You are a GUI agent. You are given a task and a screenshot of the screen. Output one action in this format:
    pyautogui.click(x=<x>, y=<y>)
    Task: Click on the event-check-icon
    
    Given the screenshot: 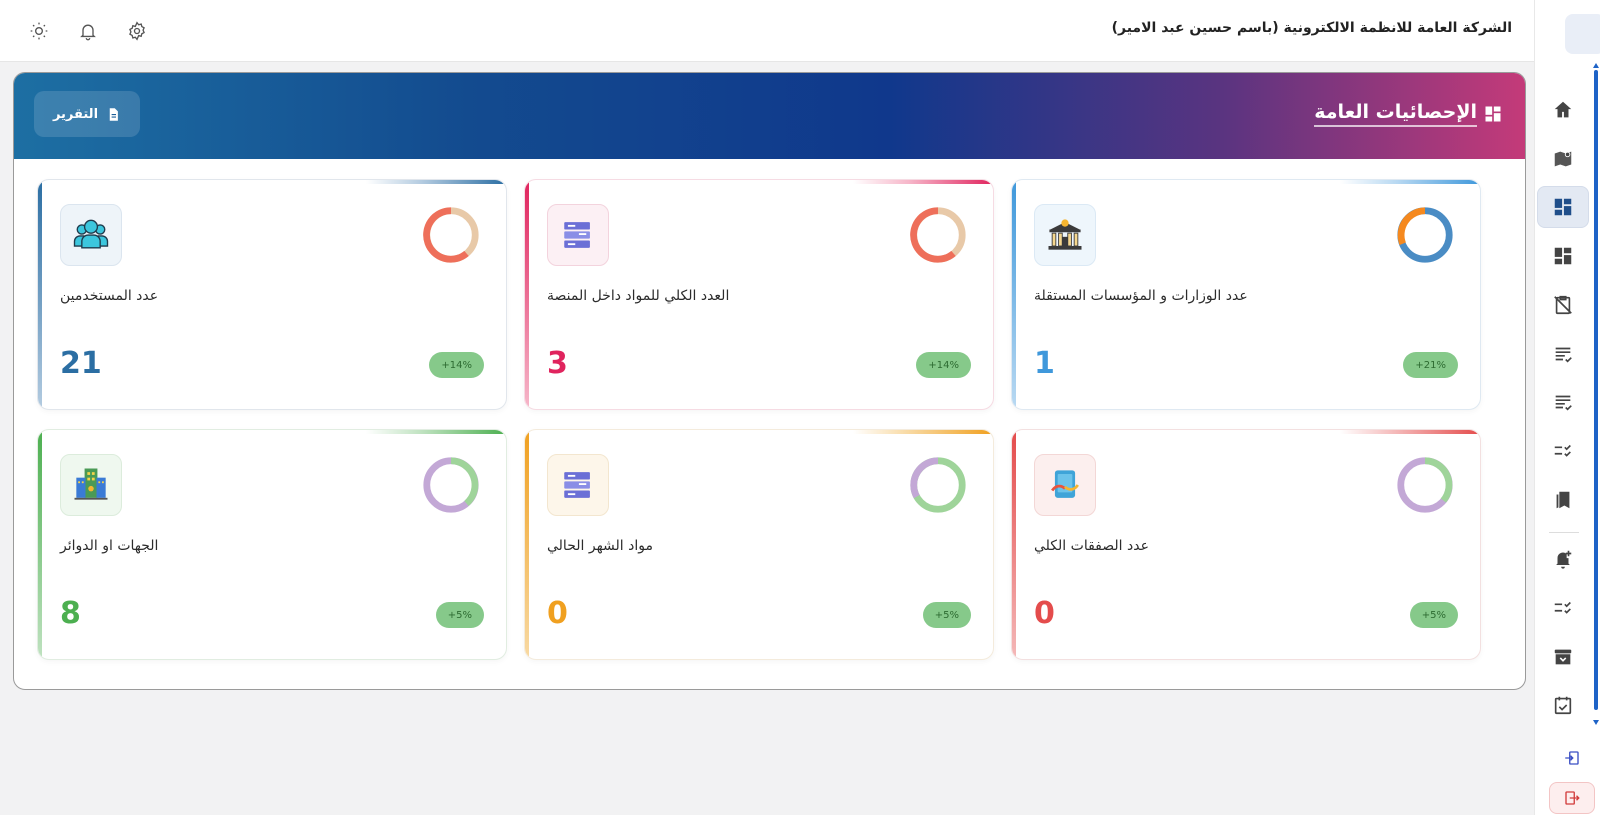 What is the action you would take?
    pyautogui.click(x=1563, y=705)
    